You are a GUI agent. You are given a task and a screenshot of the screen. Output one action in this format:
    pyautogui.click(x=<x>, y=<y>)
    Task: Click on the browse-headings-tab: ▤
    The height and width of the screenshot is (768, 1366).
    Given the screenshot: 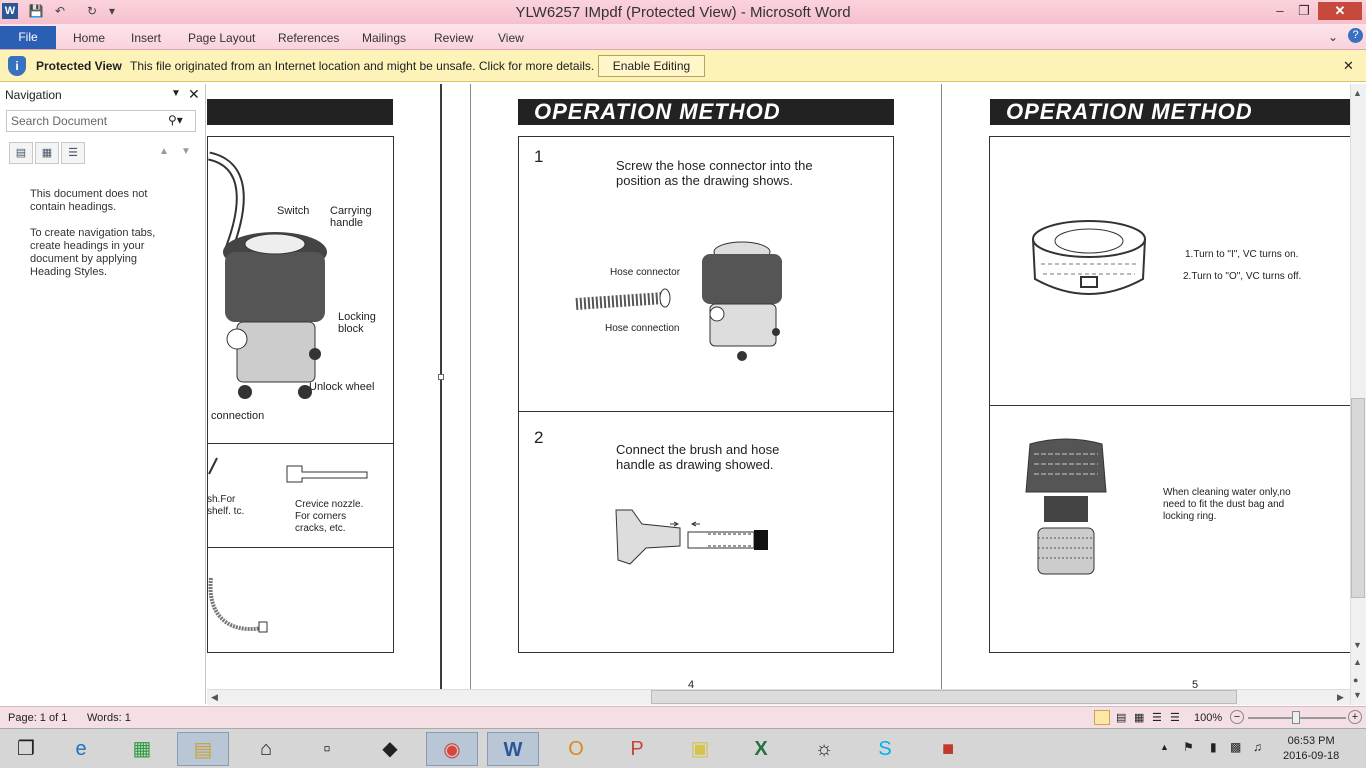 What is the action you would take?
    pyautogui.click(x=21, y=153)
    